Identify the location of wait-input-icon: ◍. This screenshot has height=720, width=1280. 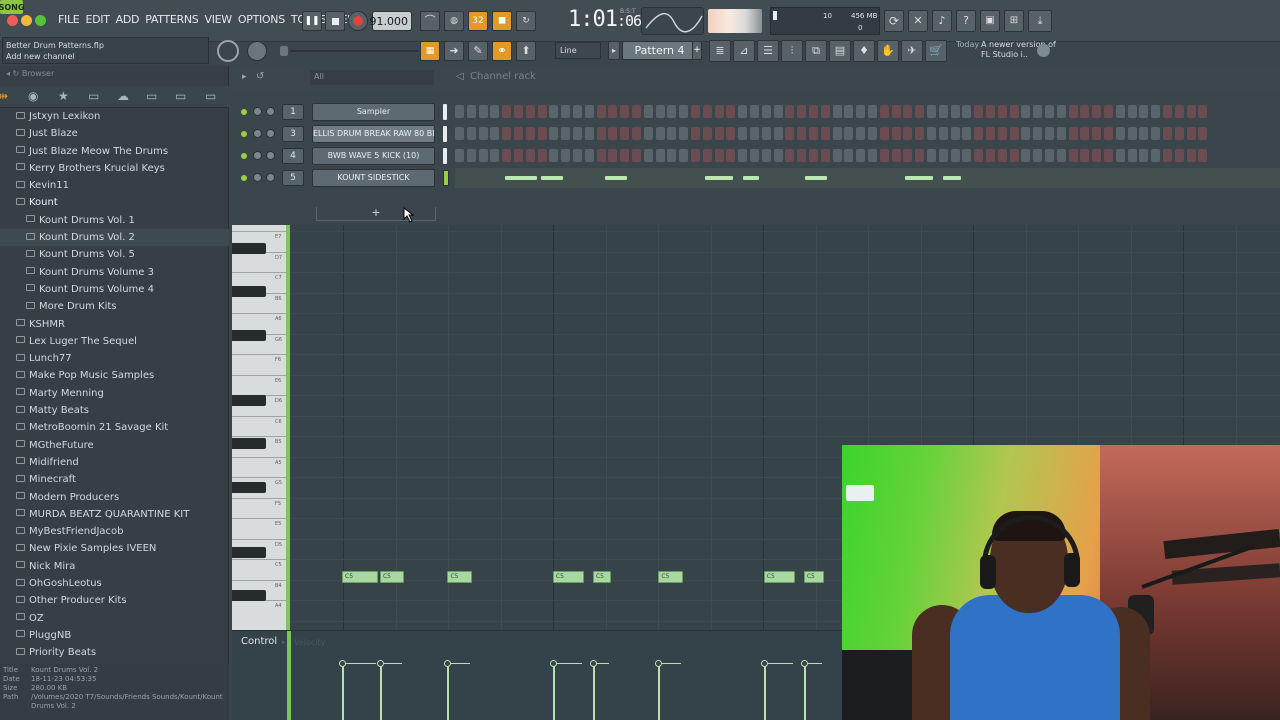
(454, 21).